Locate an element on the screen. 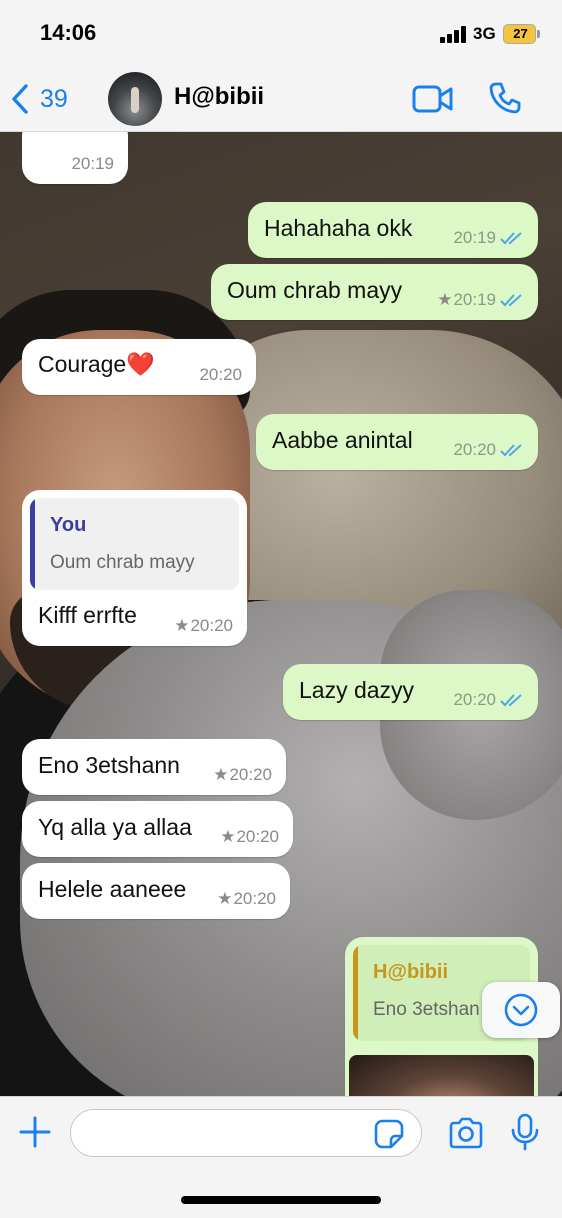  message-incoming-reply: You Oum chrab mayy Kifff errfte ★ 20:20 is located at coordinates (134, 568).